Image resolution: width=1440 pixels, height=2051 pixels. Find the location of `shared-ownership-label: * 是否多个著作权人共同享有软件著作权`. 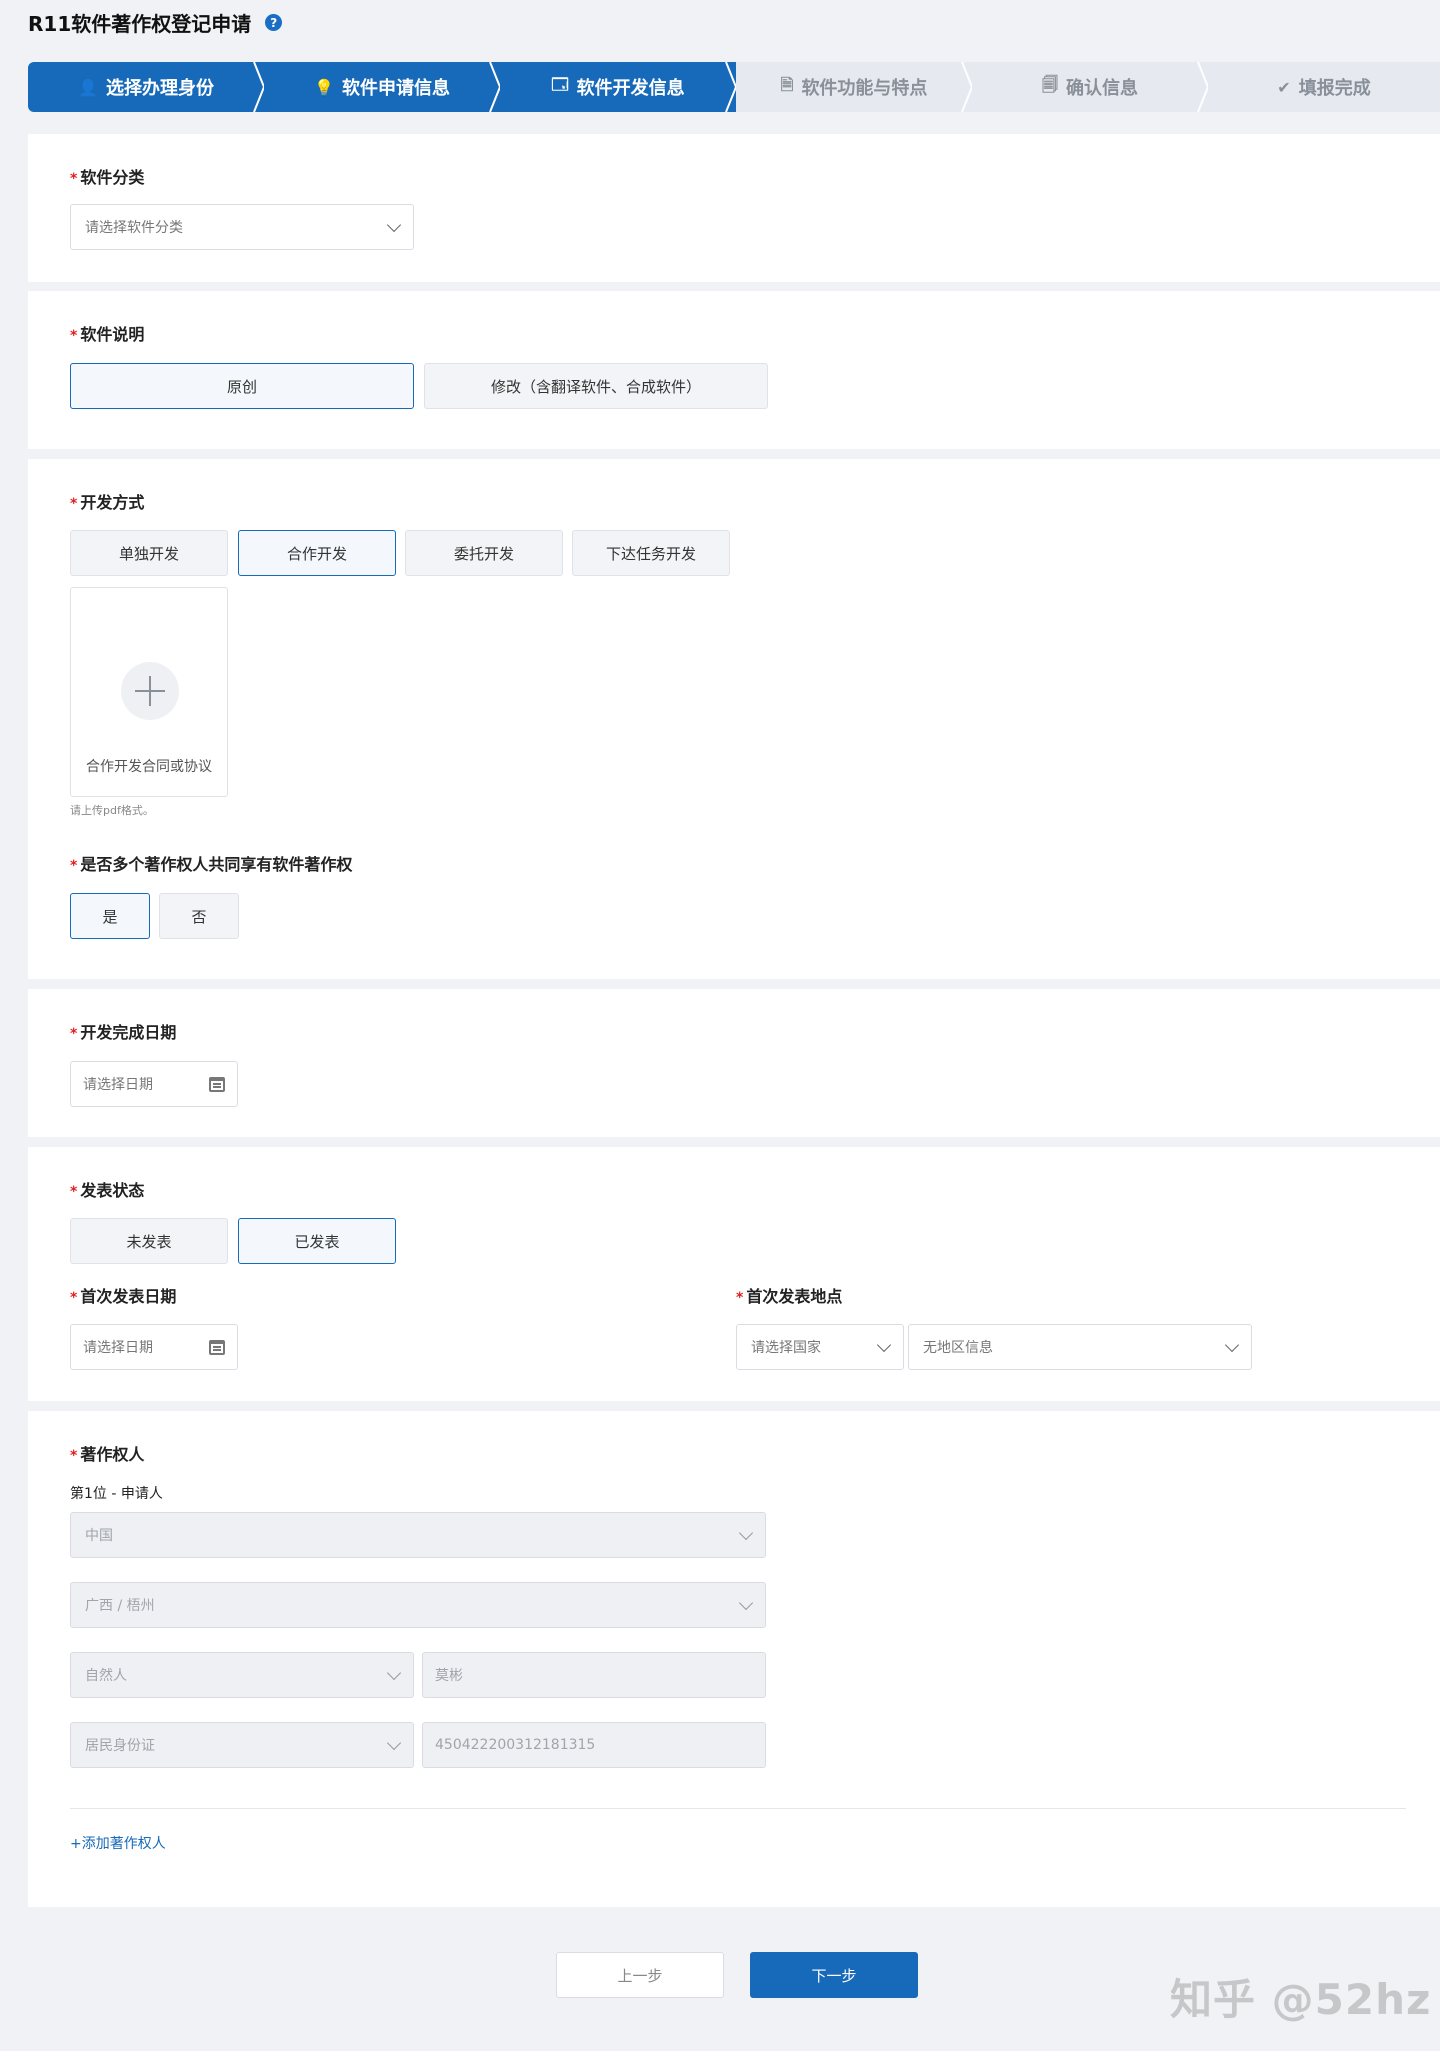

shared-ownership-label: * 是否多个著作权人共同享有软件著作权 is located at coordinates (211, 864).